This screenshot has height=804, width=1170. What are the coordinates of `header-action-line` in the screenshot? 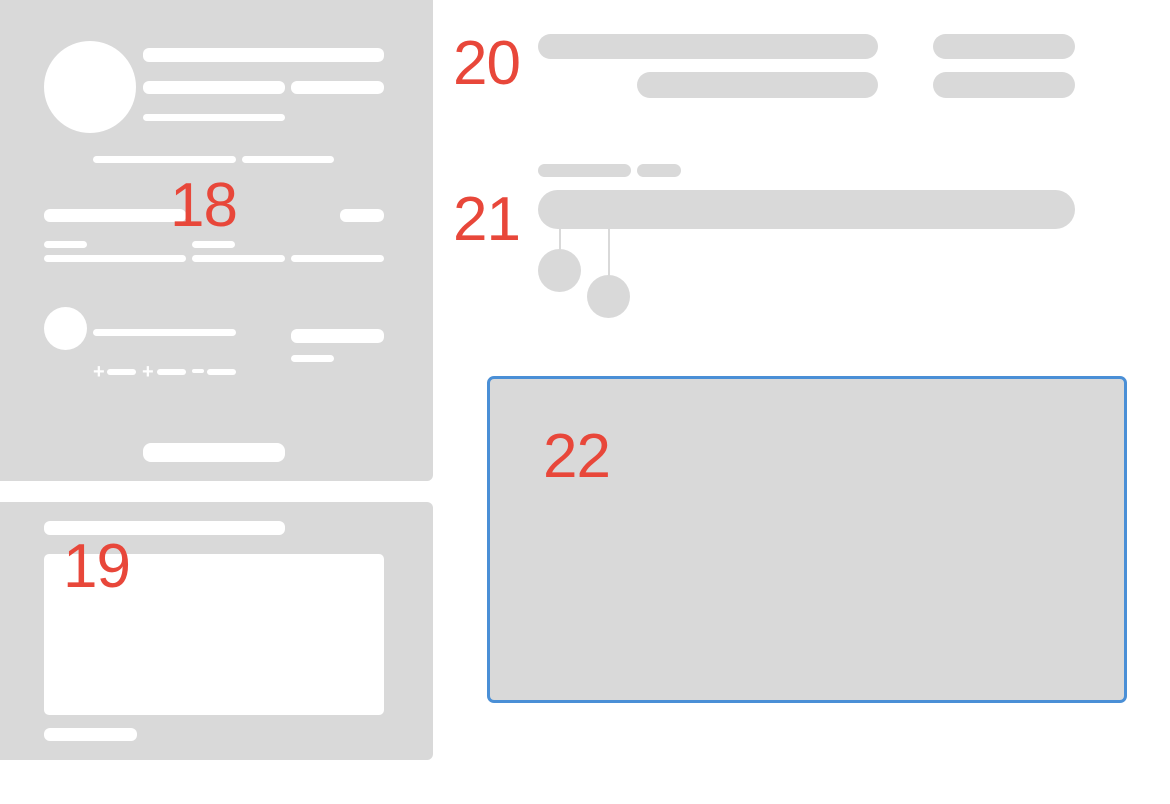 It's located at (1004, 46).